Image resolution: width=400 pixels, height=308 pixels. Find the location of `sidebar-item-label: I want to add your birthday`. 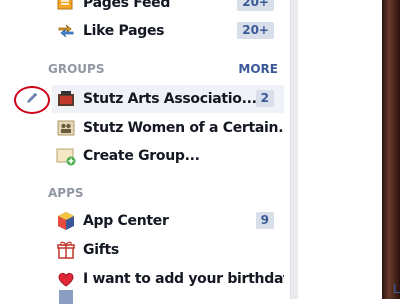

sidebar-item-label: I want to add your birthday is located at coordinates (183, 279).